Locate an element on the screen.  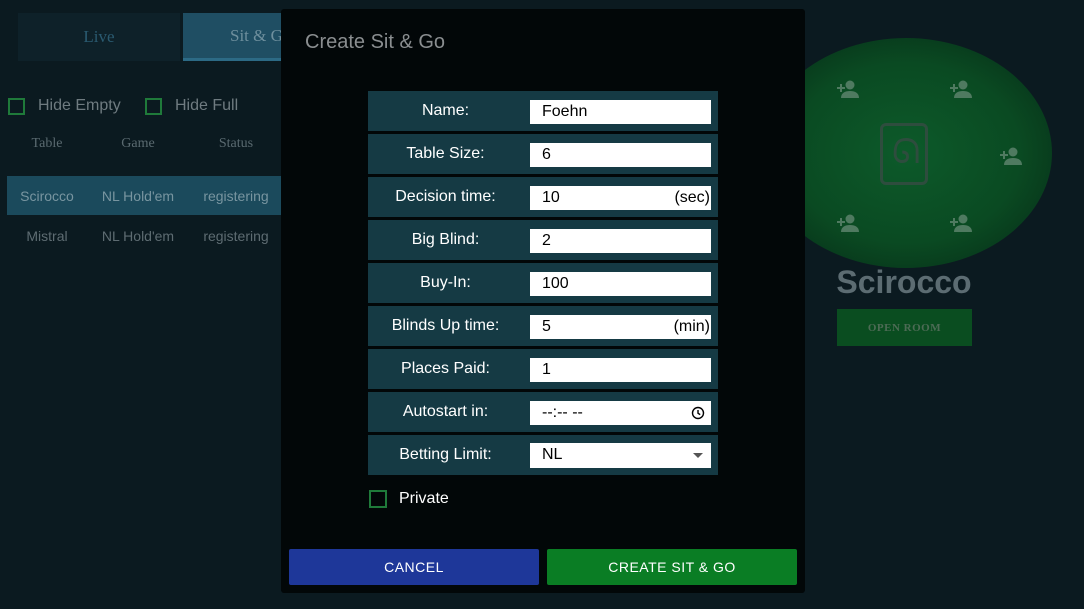
clock-icon is located at coordinates (698, 413).